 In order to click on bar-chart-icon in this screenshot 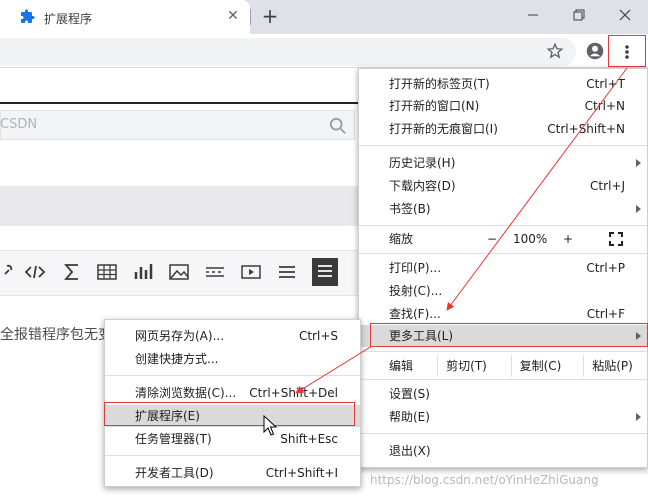, I will do `click(143, 272)`.